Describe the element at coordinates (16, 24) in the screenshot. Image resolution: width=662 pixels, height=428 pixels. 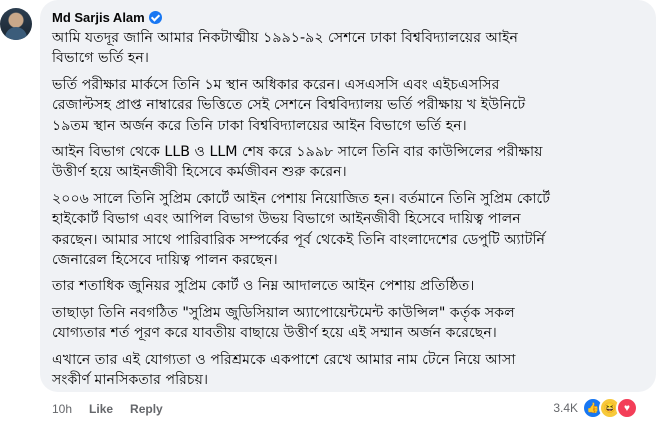
I see `author-avatar` at that location.